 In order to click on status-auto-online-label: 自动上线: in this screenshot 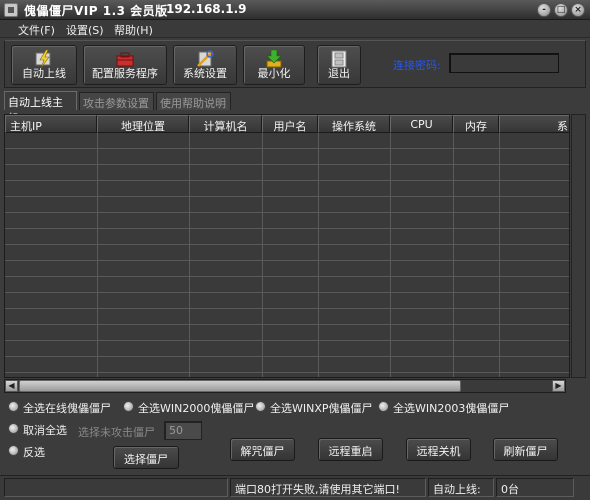, I will do `click(461, 487)`.